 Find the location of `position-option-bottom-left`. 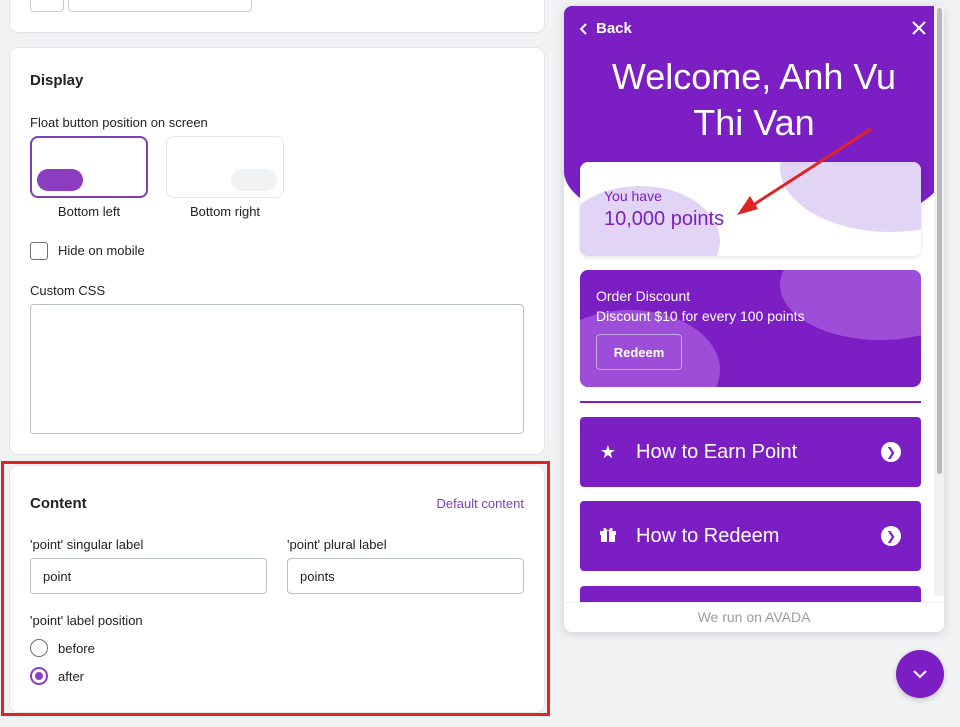

position-option-bottom-left is located at coordinates (89, 167).